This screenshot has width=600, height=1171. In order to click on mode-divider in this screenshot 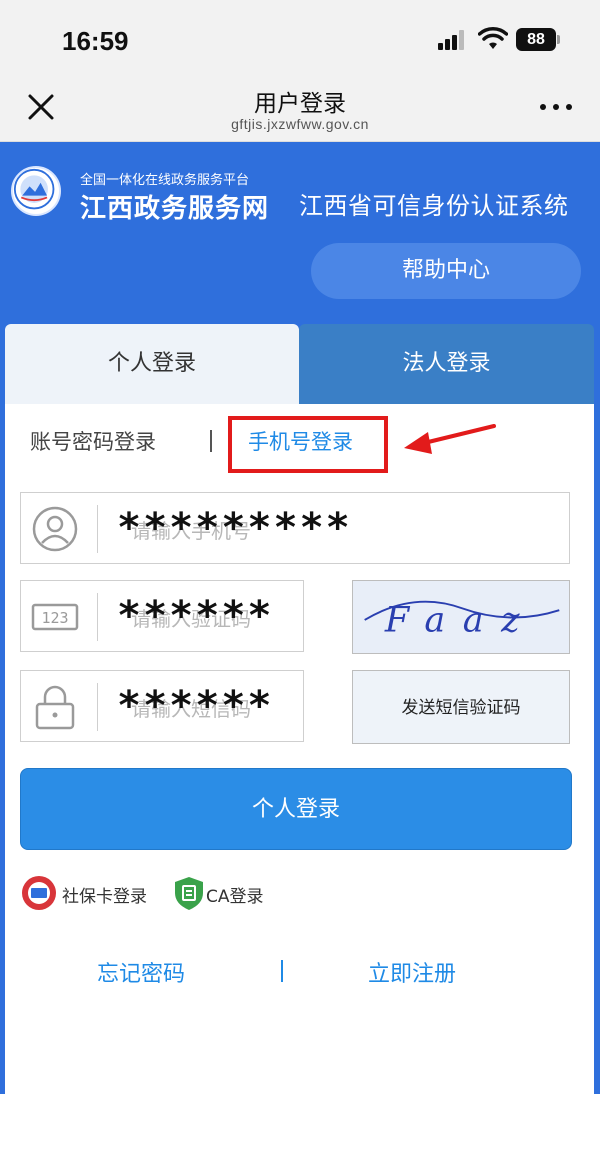, I will do `click(211, 441)`.